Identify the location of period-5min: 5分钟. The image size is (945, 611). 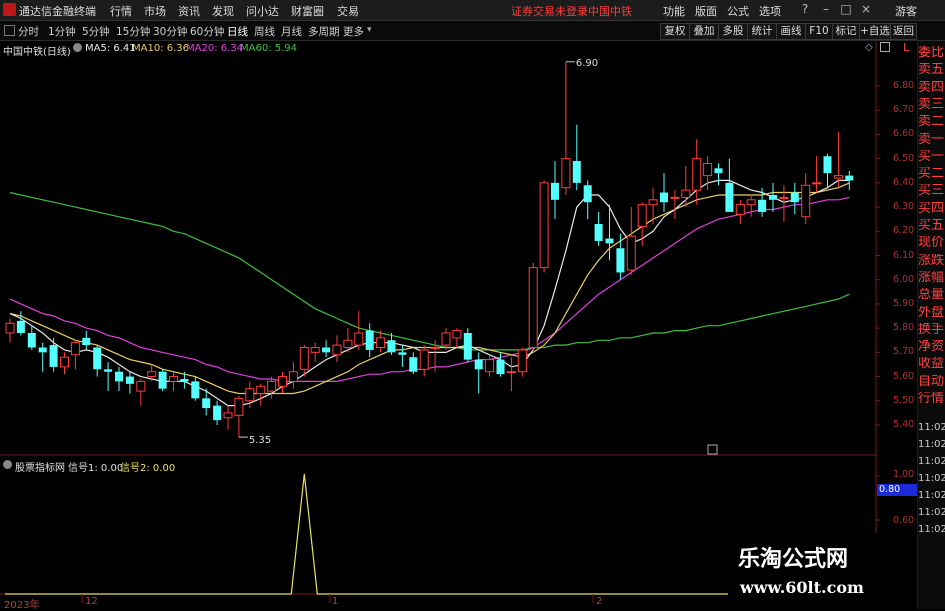
(96, 31).